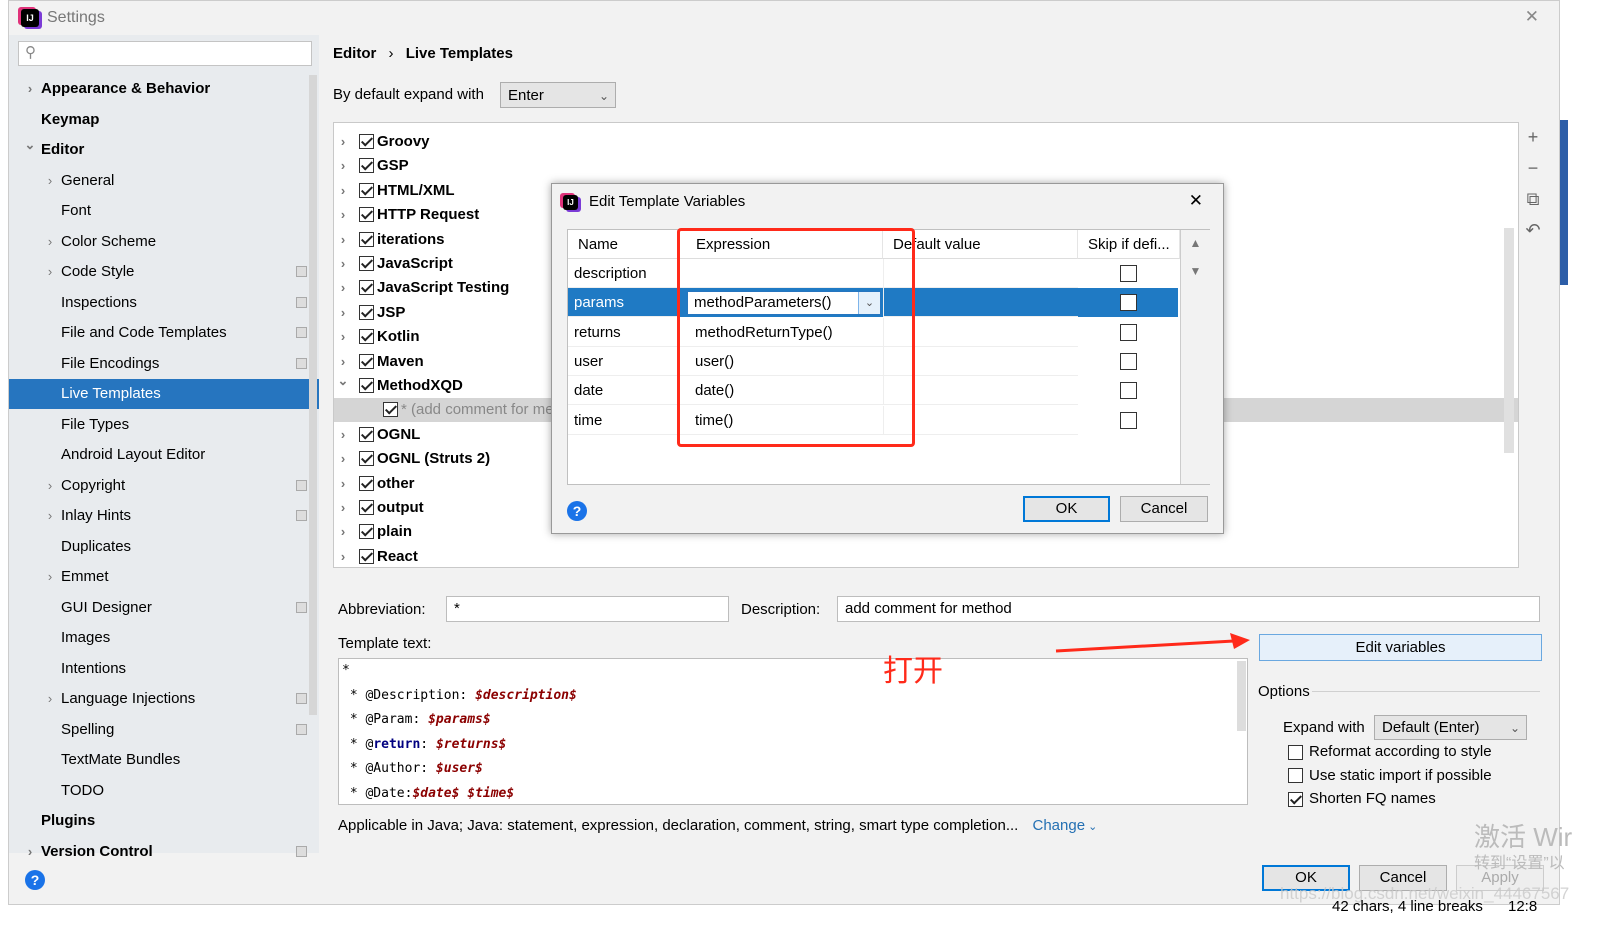 The width and height of the screenshot is (1606, 932). I want to click on sidebar-item-version-control: › Version Control, so click(164, 852).